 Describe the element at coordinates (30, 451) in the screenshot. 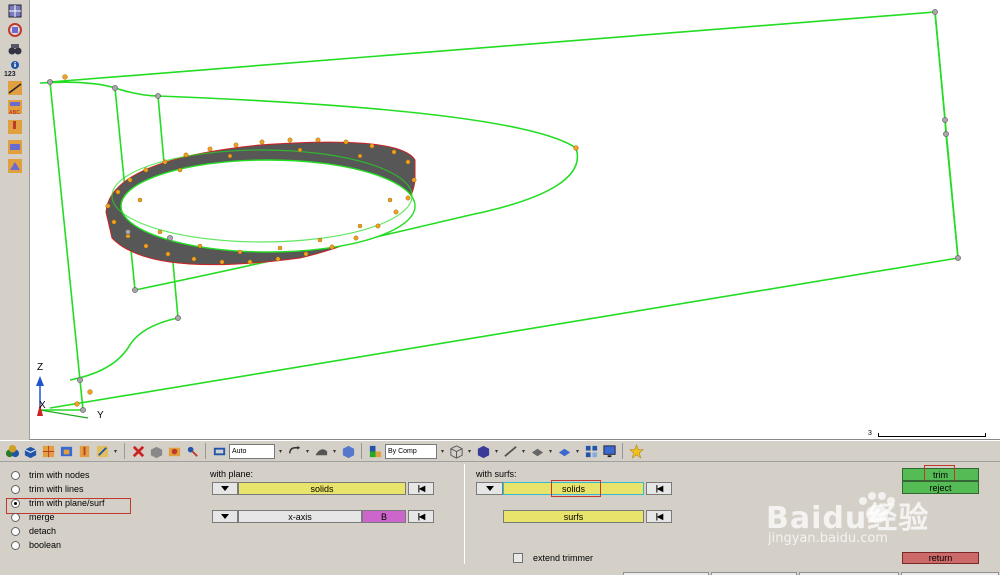

I see `display-solid-icon` at that location.